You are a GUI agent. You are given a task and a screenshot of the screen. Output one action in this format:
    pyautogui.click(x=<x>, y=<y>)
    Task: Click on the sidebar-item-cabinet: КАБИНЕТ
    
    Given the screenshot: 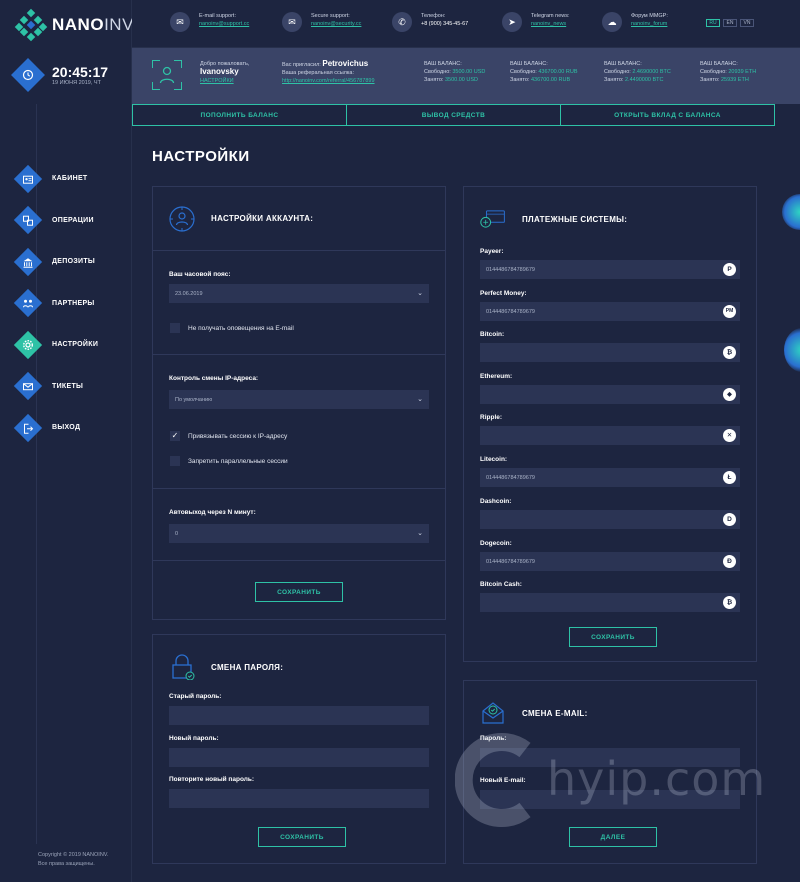 What is the action you would take?
    pyautogui.click(x=55, y=178)
    